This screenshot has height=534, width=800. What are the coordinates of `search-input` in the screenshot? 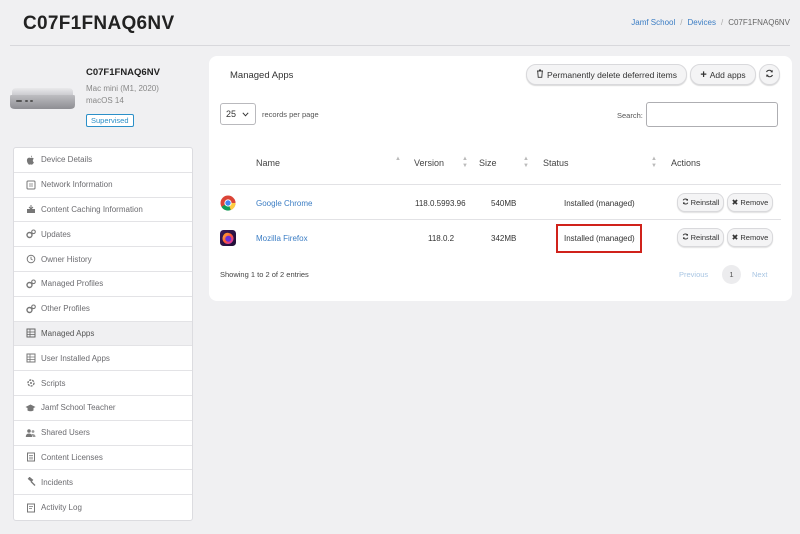 It's located at (712, 114).